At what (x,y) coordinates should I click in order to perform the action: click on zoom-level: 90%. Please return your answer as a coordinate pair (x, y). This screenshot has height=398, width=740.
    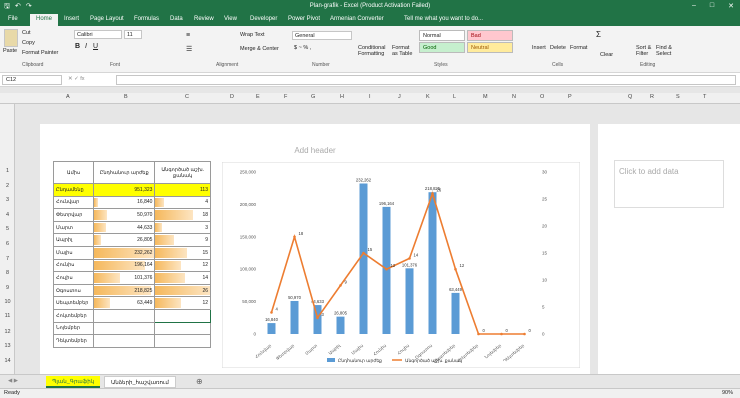
    Looking at the image, I should click on (727, 393).